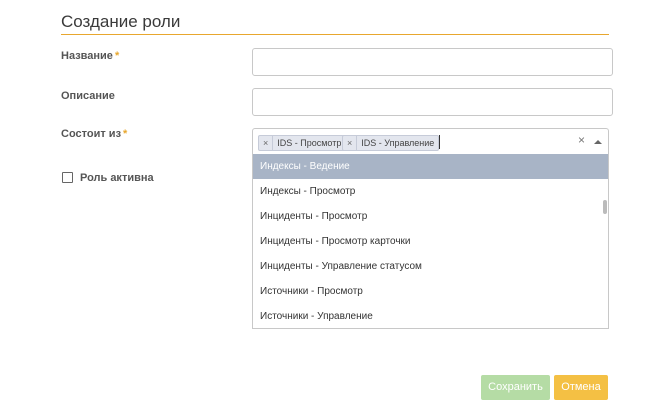  I want to click on dropdown-option: Инциденты - Просмотр карточки, so click(430, 241).